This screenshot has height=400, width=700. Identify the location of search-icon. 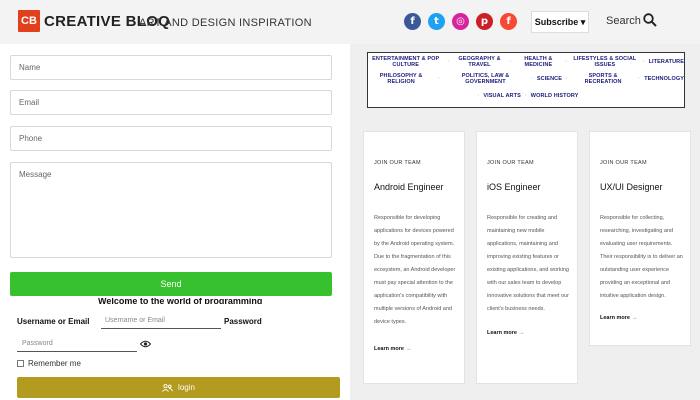
(650, 20).